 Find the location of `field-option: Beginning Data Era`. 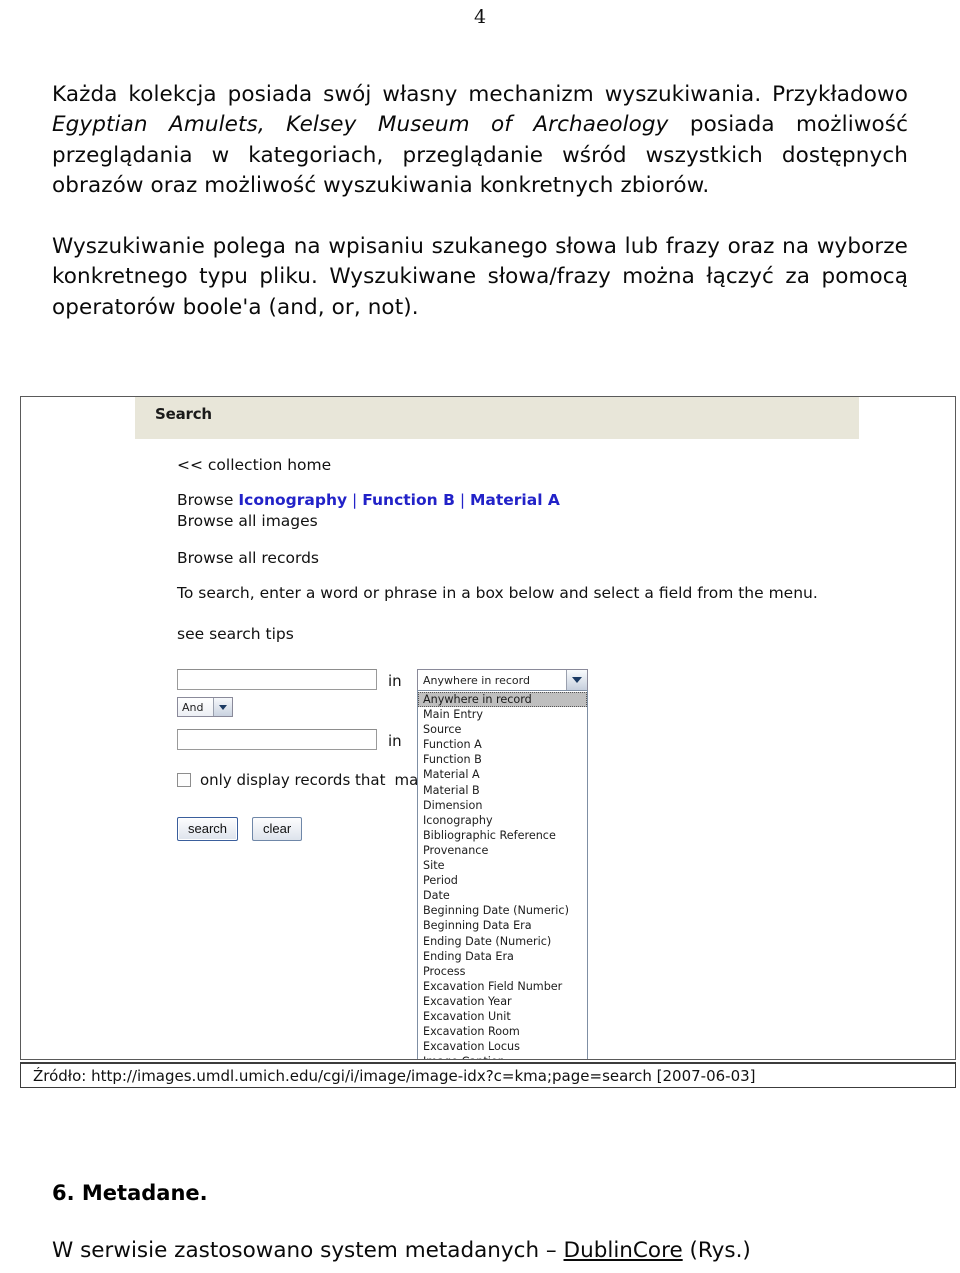

field-option: Beginning Data Era is located at coordinates (502, 925).